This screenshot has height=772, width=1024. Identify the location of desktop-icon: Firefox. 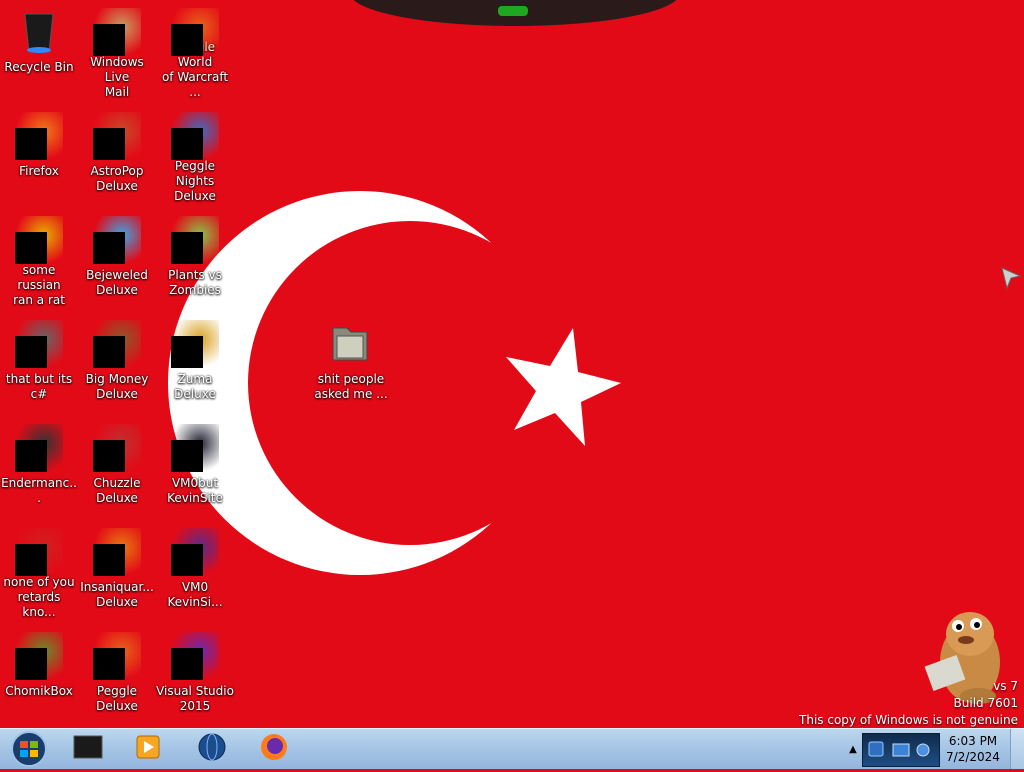
(39, 156).